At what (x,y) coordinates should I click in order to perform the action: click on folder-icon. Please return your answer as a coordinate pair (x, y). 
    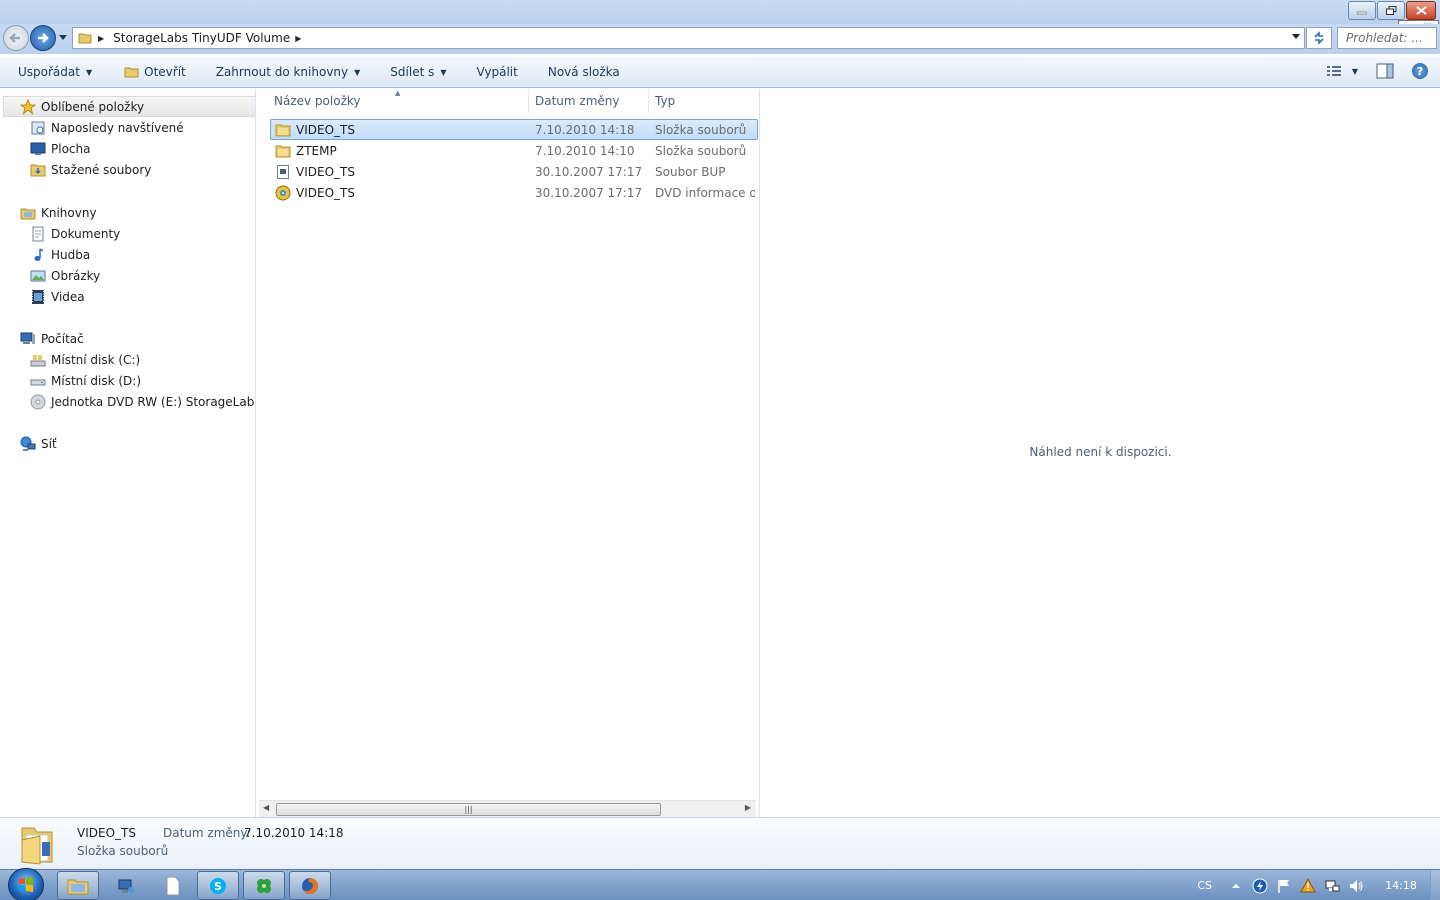
    Looking at the image, I should click on (283, 130).